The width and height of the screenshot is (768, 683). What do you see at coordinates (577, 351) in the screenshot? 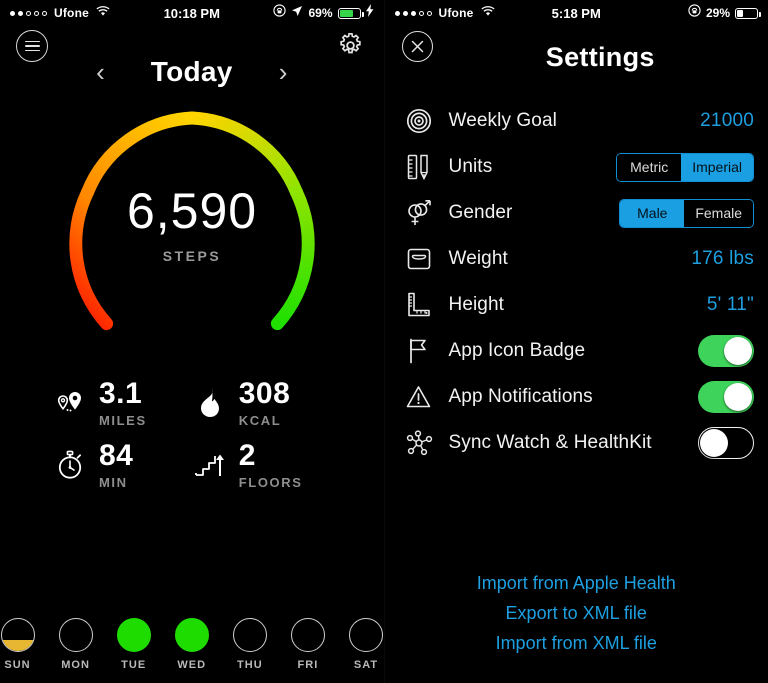
I see `settings-row-app-icon-badge: App Icon Badge` at bounding box center [577, 351].